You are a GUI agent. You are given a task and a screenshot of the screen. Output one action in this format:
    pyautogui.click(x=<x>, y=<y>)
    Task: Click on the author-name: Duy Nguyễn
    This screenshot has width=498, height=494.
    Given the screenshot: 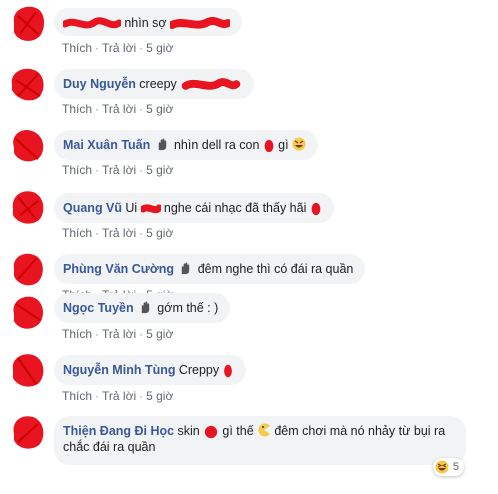 What is the action you would take?
    pyautogui.click(x=99, y=84)
    